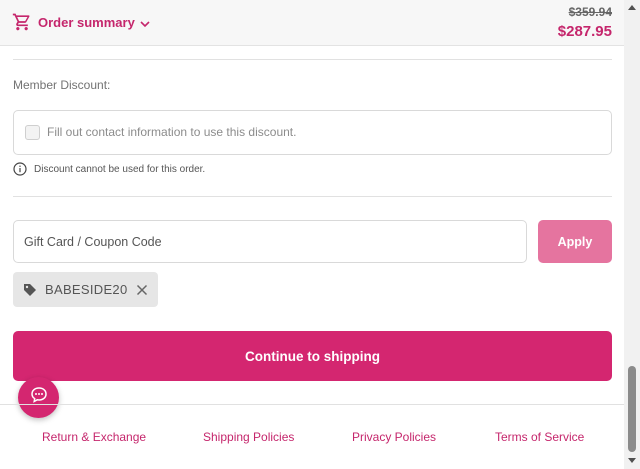  I want to click on footer-divider, so click(312, 404).